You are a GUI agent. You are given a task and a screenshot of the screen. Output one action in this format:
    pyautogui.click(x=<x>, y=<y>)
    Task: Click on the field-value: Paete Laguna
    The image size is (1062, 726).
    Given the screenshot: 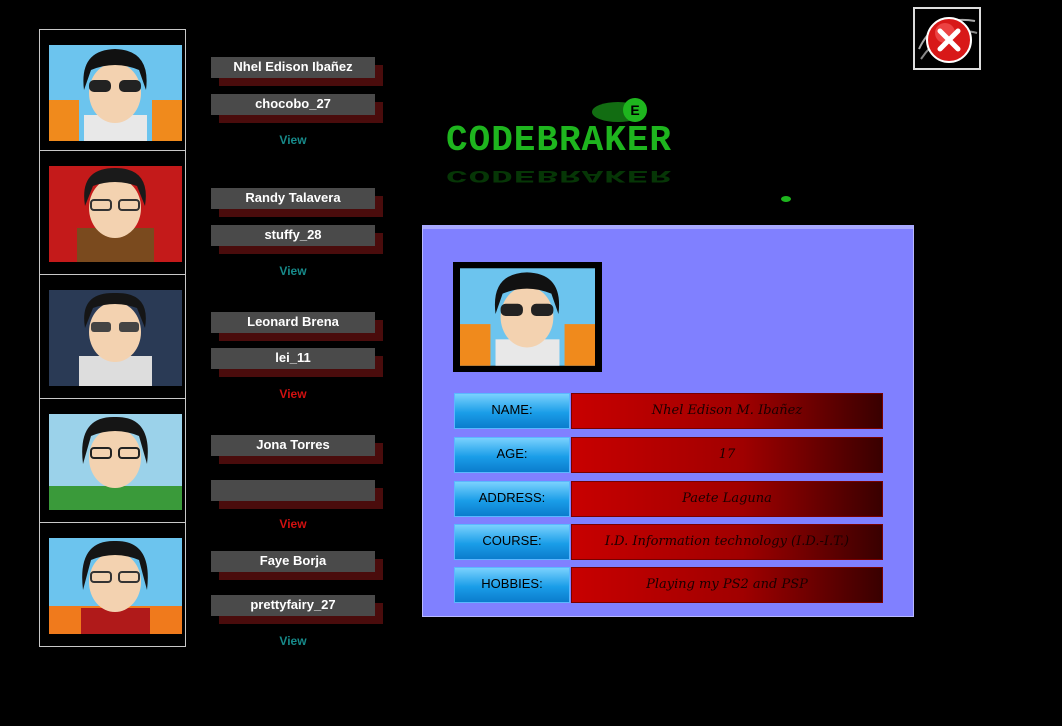 What is the action you would take?
    pyautogui.click(x=727, y=499)
    